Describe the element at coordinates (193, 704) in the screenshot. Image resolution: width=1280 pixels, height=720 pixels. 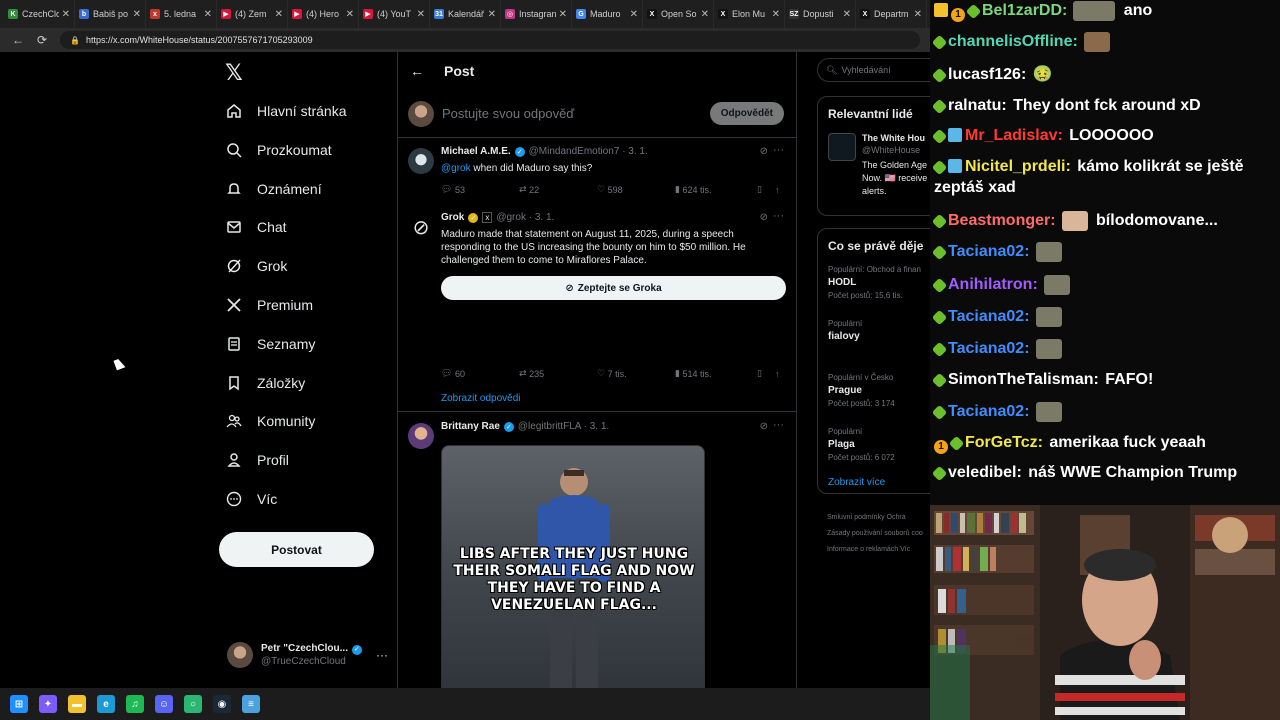
I see `browser-icon: ○` at that location.